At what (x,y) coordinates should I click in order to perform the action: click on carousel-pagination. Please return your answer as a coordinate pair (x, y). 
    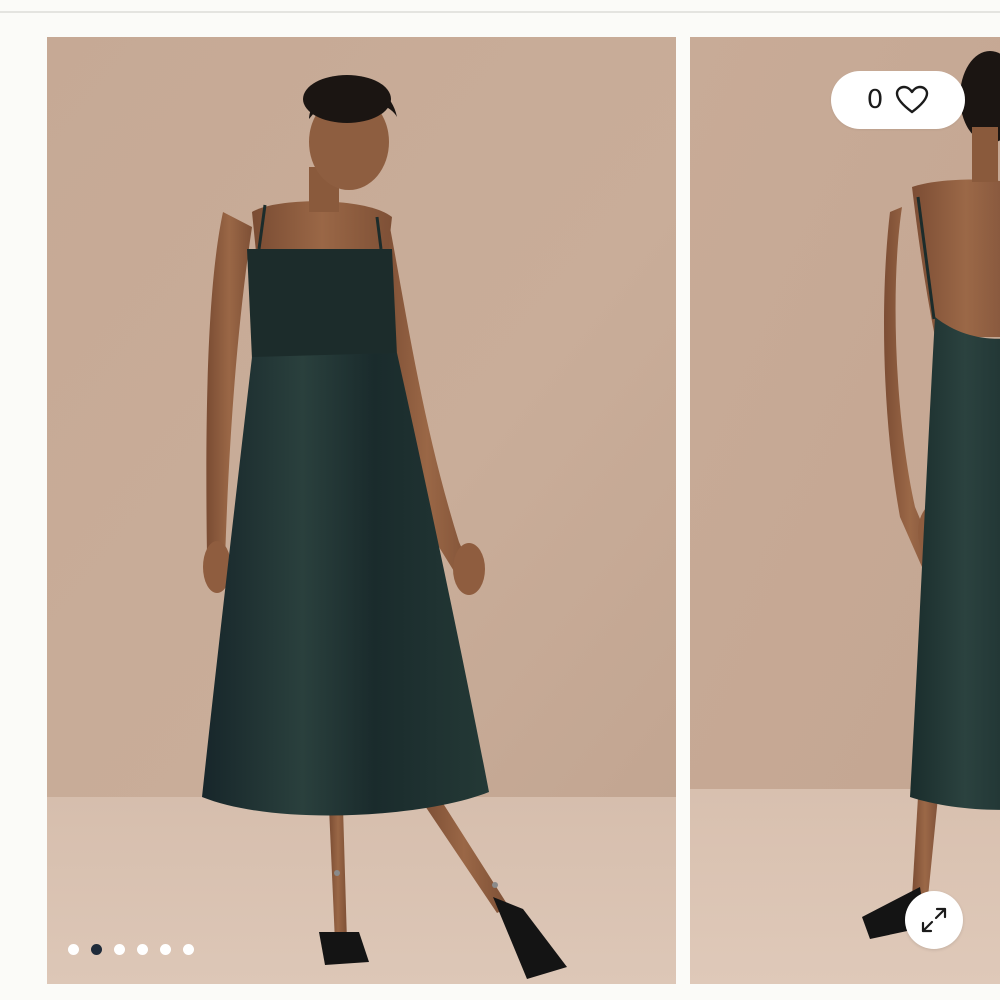
    Looking at the image, I should click on (131, 949).